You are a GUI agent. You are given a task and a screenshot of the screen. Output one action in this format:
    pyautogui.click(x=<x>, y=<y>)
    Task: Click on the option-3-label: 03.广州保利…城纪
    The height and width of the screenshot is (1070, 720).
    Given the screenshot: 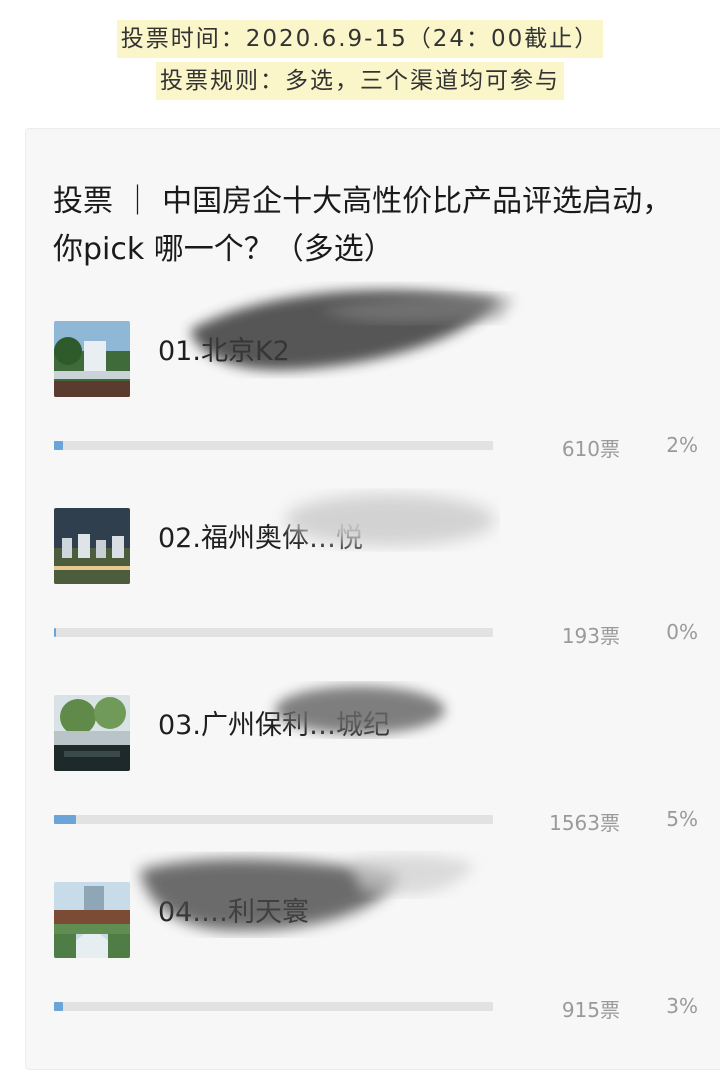 What is the action you would take?
    pyautogui.click(x=274, y=725)
    